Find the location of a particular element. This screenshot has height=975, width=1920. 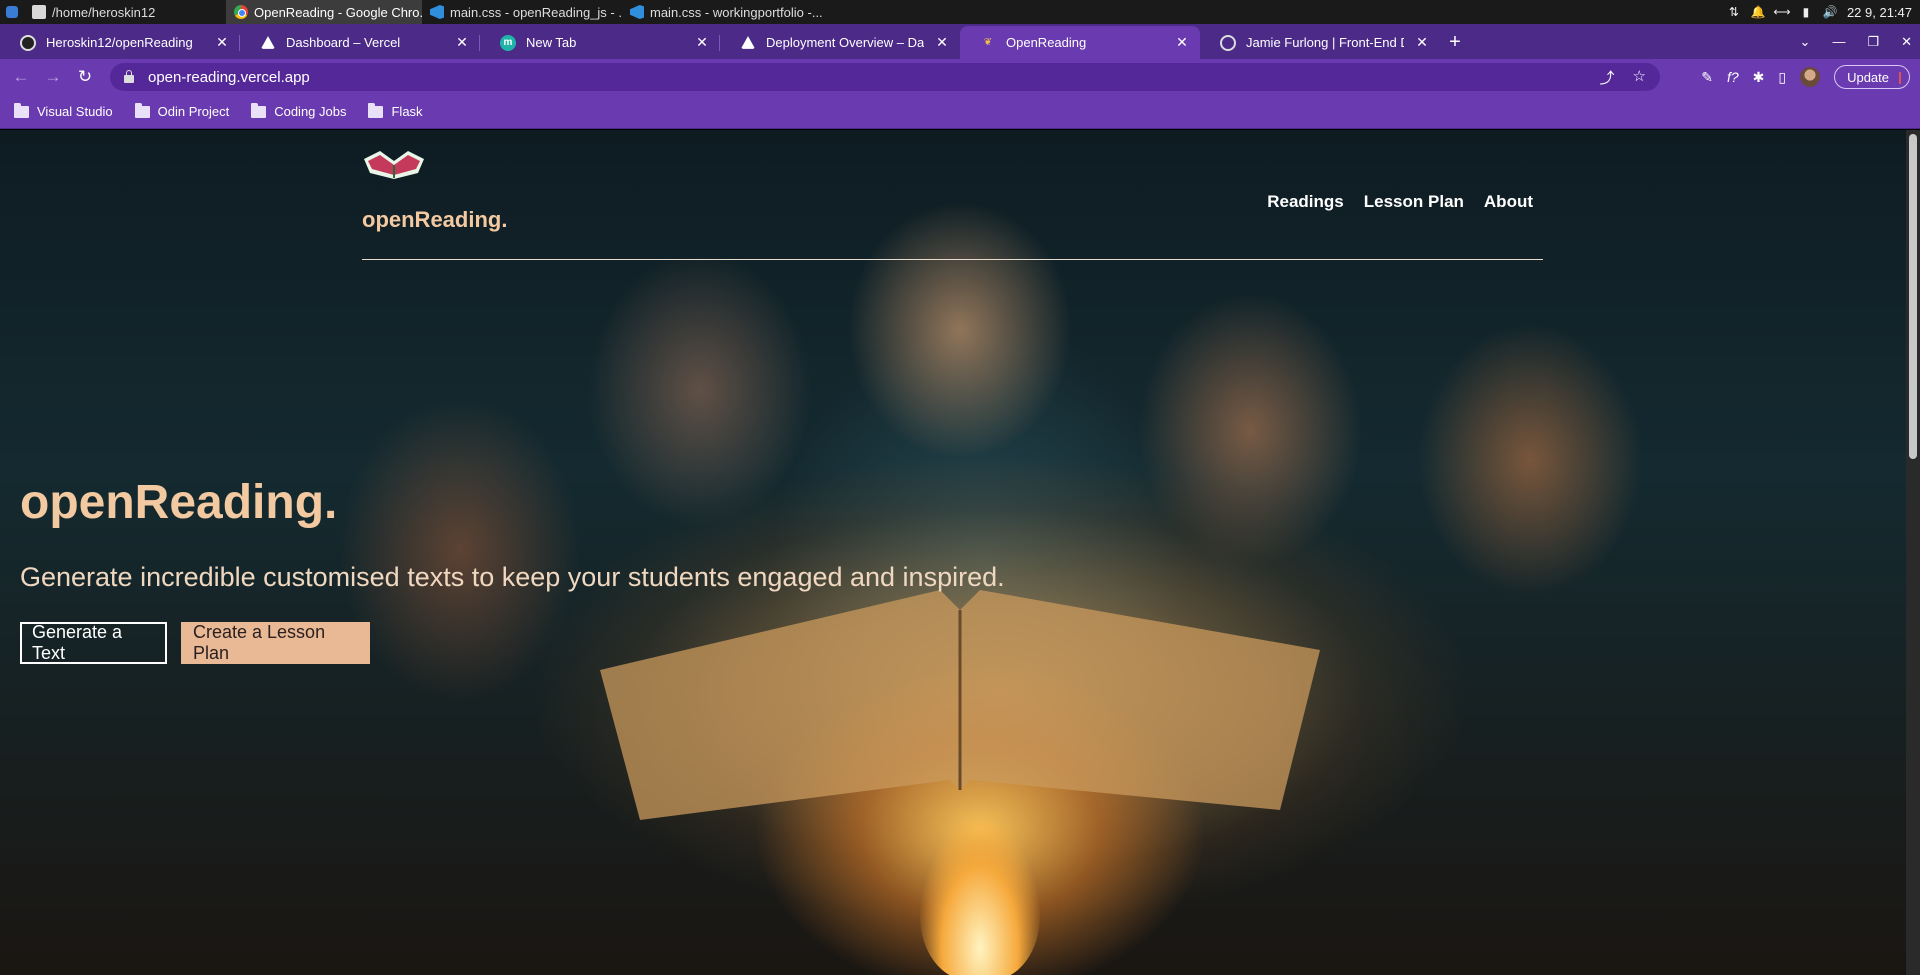

new-tab-button: + is located at coordinates (1455, 42).